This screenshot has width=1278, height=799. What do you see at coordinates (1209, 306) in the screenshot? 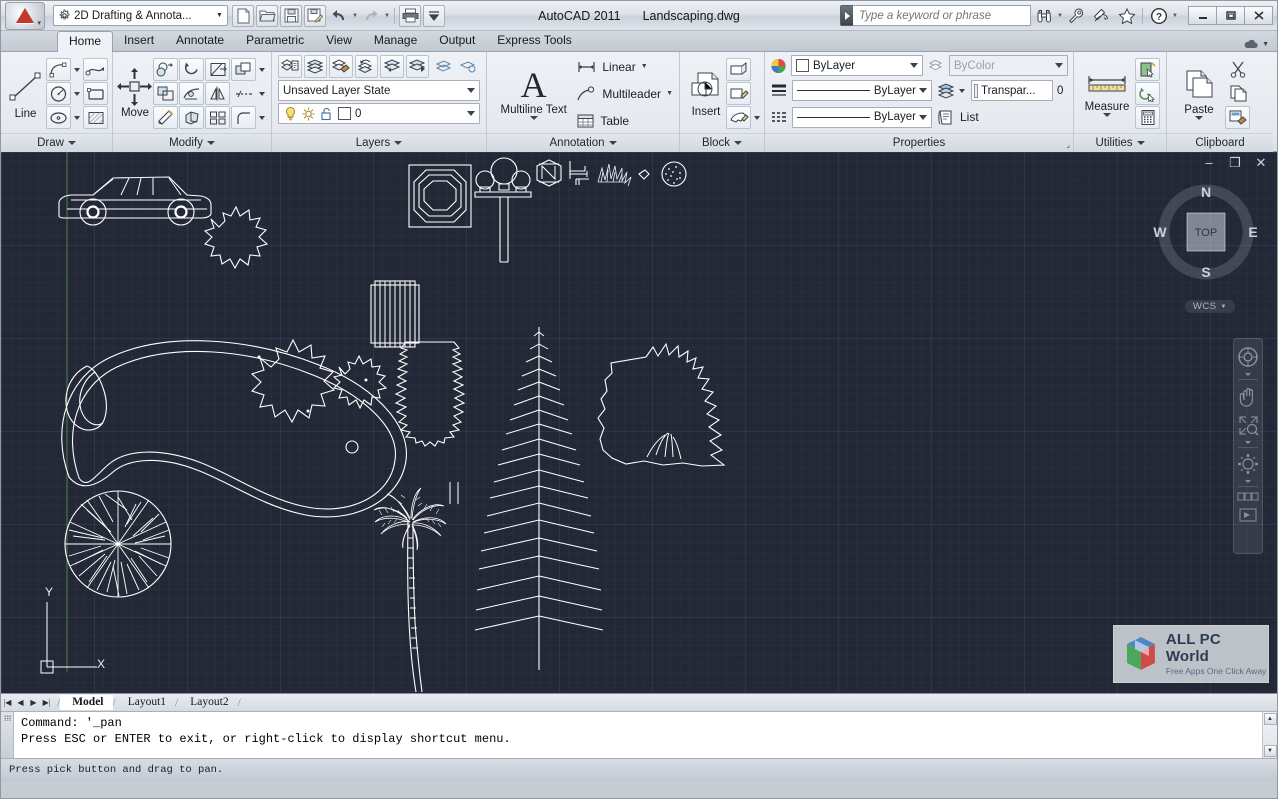
I see `ucs-selector: WCS ▼` at bounding box center [1209, 306].